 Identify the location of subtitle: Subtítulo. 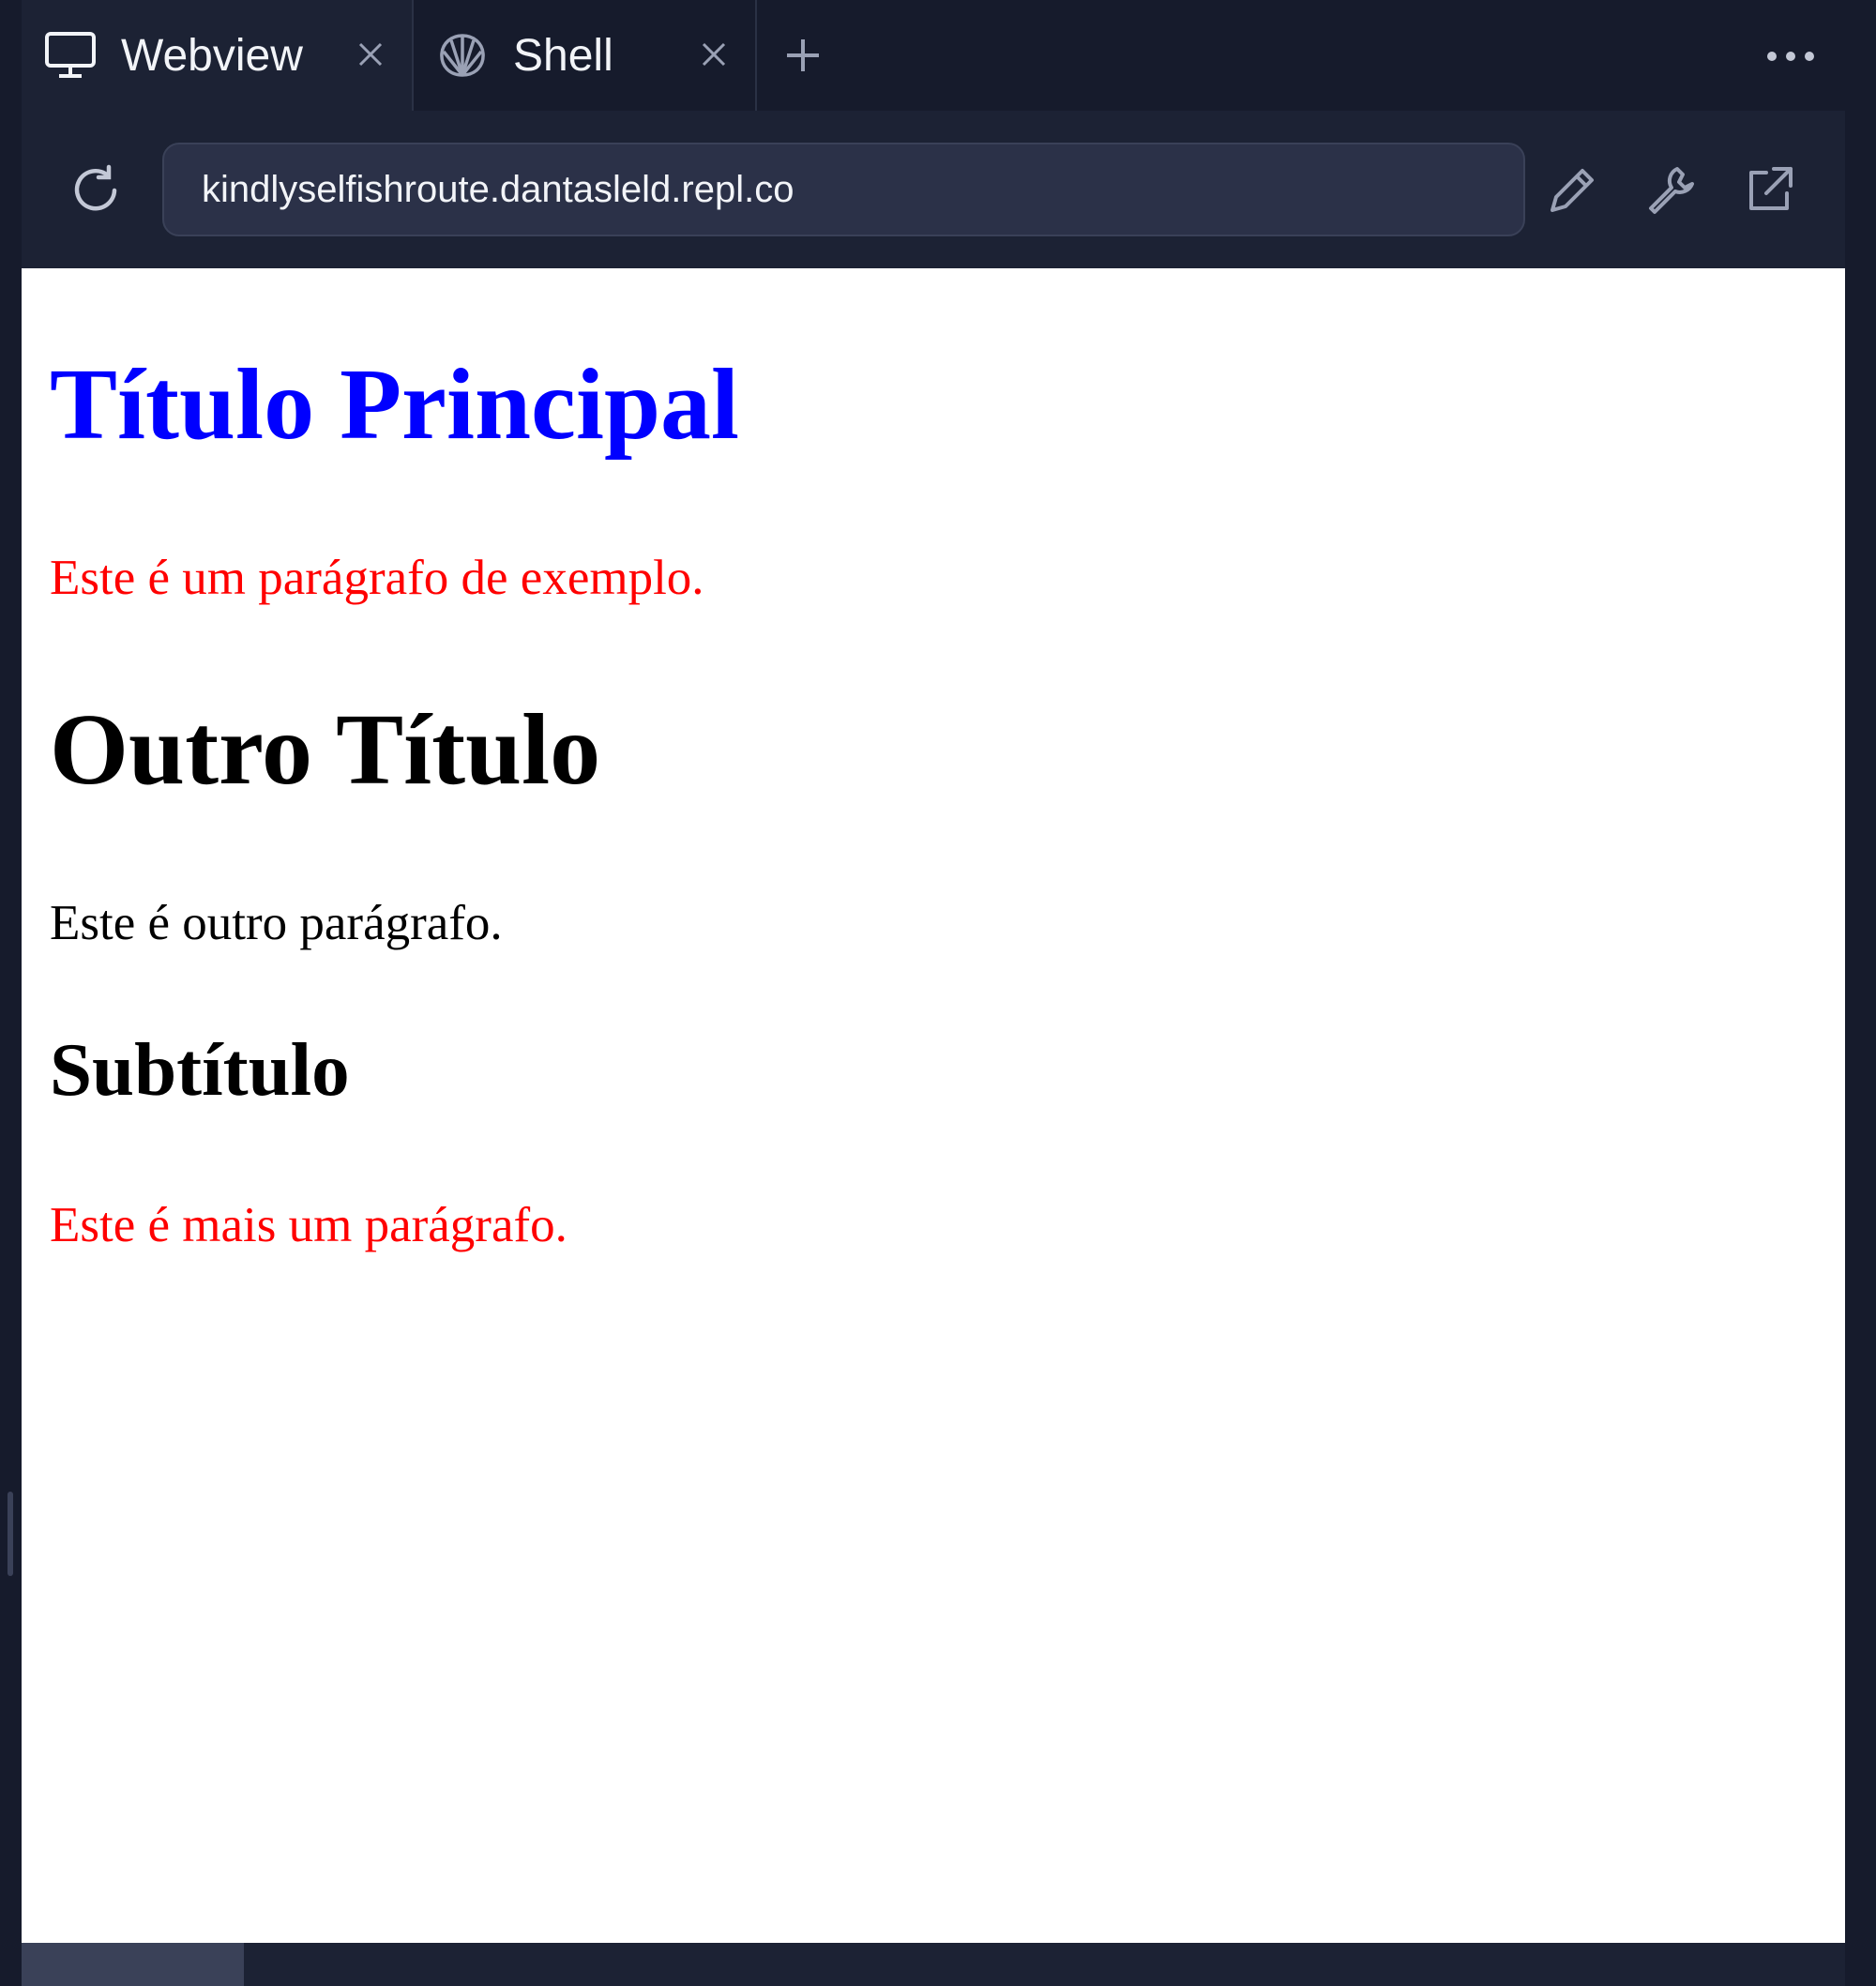
(200, 1069).